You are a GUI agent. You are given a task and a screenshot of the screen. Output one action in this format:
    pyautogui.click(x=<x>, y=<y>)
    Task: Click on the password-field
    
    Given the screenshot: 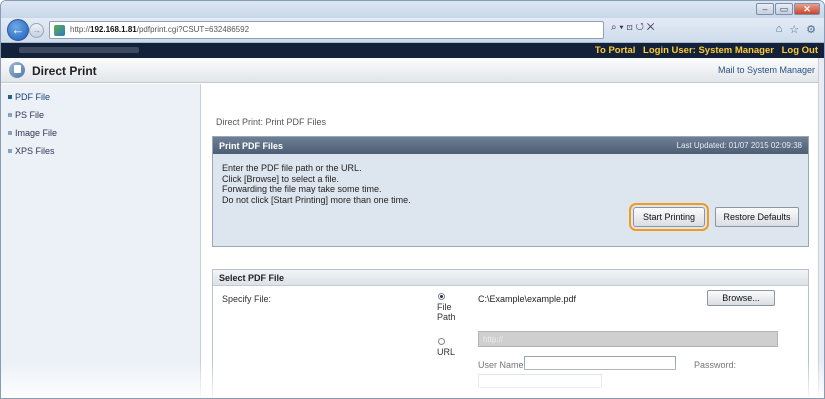 What is the action you would take?
    pyautogui.click(x=540, y=381)
    